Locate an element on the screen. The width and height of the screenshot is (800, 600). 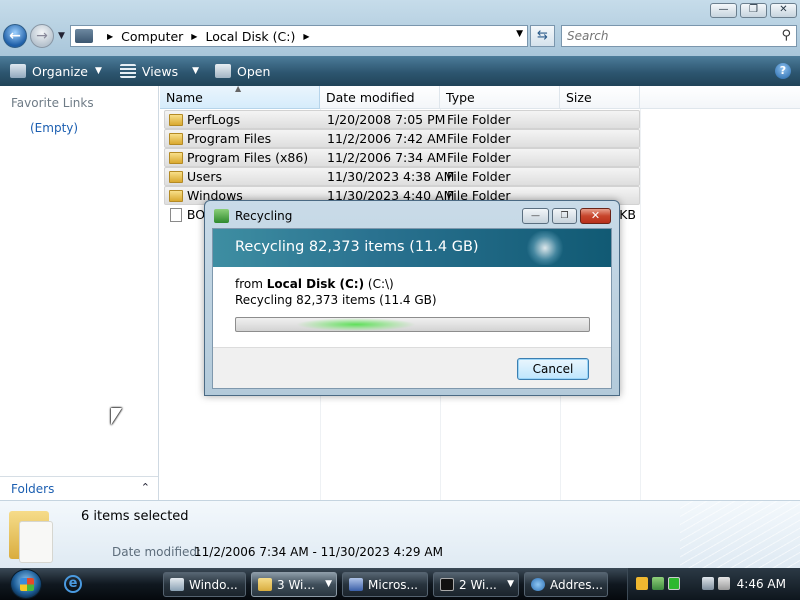
chevron-up-icon: ⌃ is located at coordinates (145, 487).